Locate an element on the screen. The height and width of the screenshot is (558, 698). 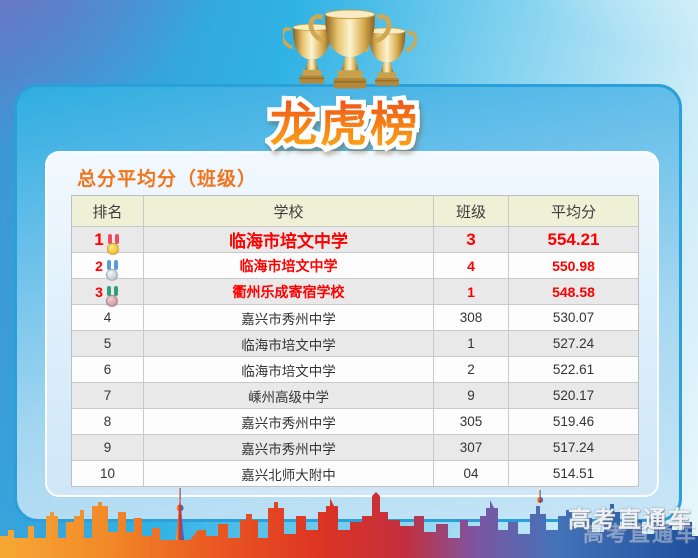
table-row-rank-9: 9 嘉兴市秀州中学 307 517.24 is located at coordinates (355, 447).